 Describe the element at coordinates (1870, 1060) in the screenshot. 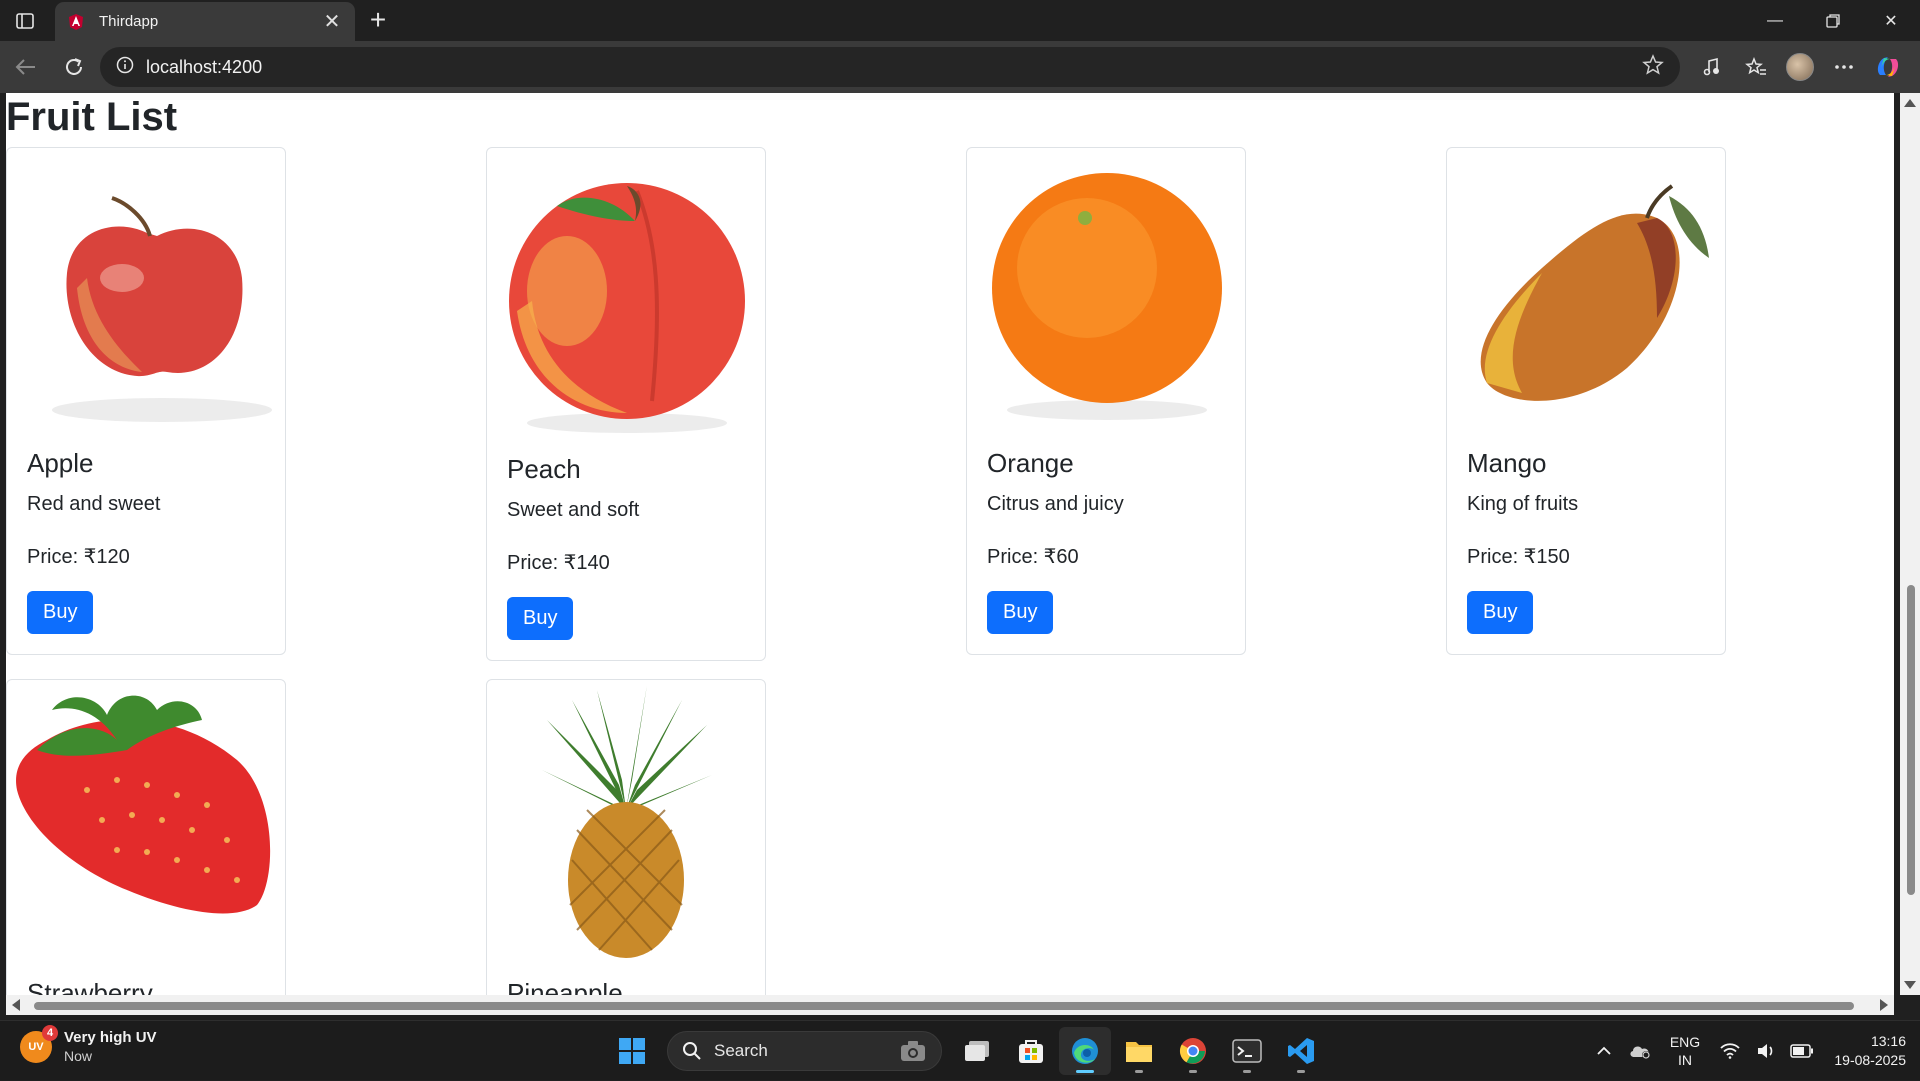

I see `clock-date: 19-08-2025` at that location.